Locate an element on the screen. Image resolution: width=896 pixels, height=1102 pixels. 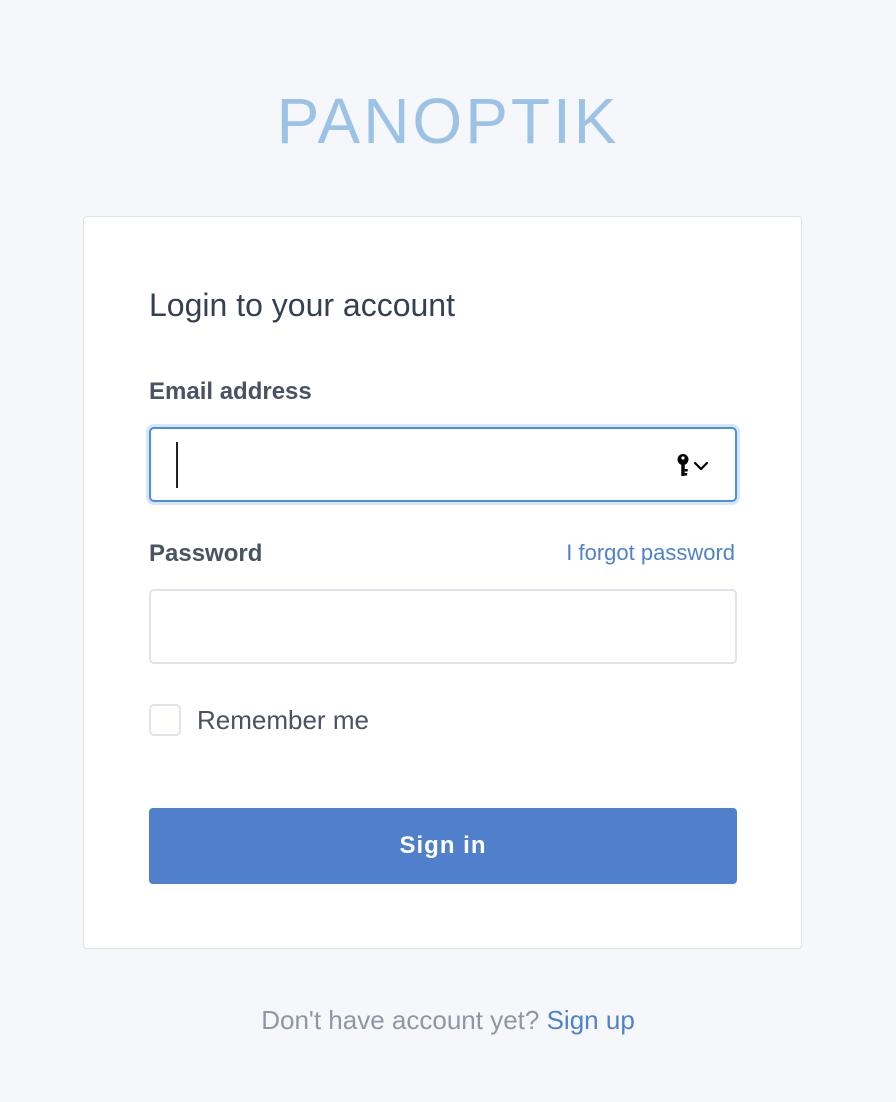
password-manager-autofill-button is located at coordinates (692, 466).